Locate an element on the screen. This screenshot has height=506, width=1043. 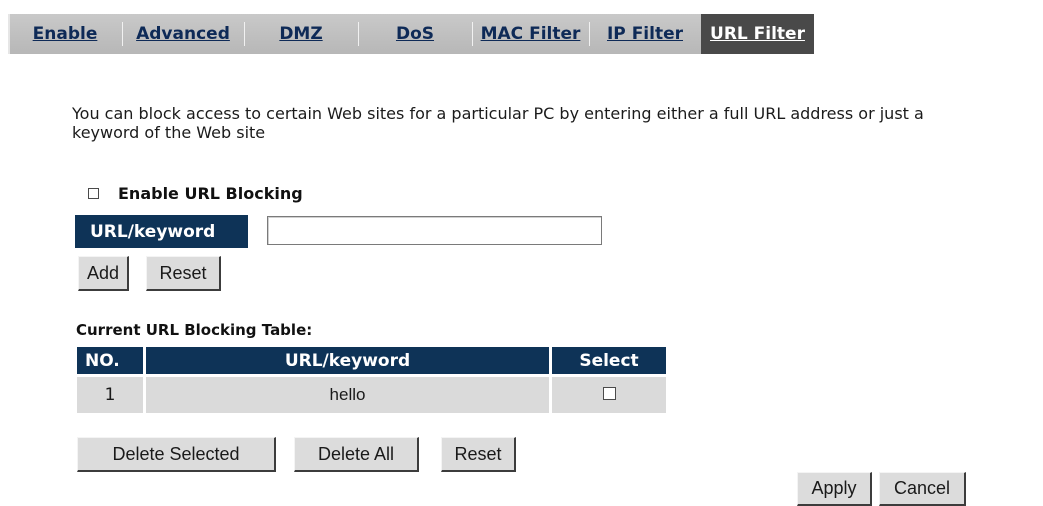
url-keyword-input is located at coordinates (434, 230).